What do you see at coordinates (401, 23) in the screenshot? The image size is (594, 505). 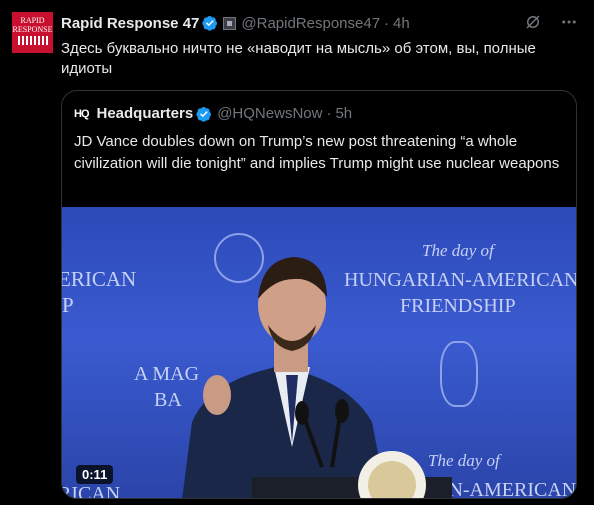 I see `post-time: 4h` at bounding box center [401, 23].